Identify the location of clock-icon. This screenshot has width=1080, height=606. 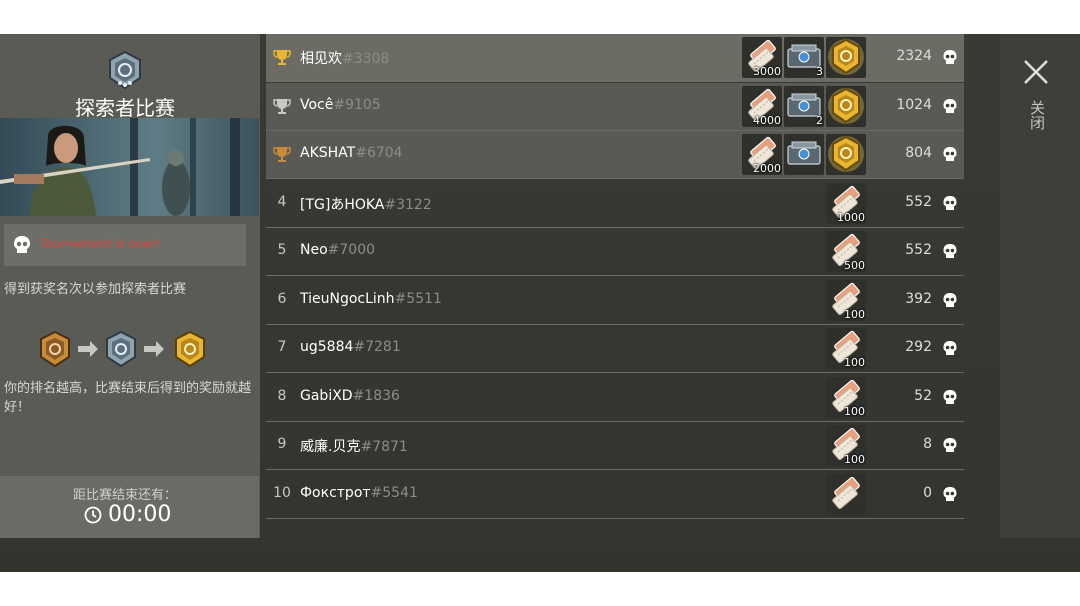
(93, 514).